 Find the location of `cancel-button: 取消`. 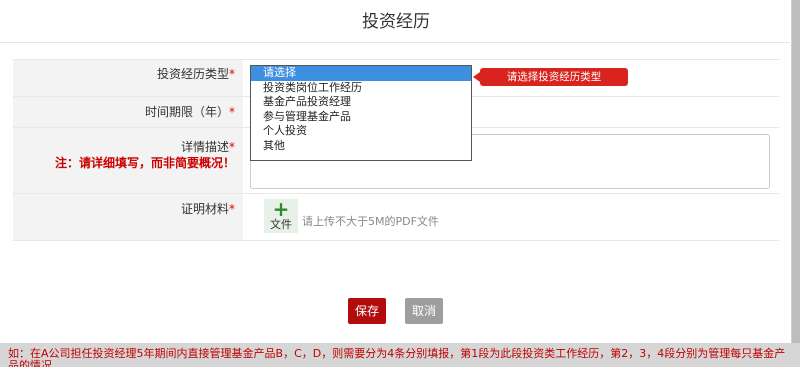

cancel-button: 取消 is located at coordinates (424, 311).